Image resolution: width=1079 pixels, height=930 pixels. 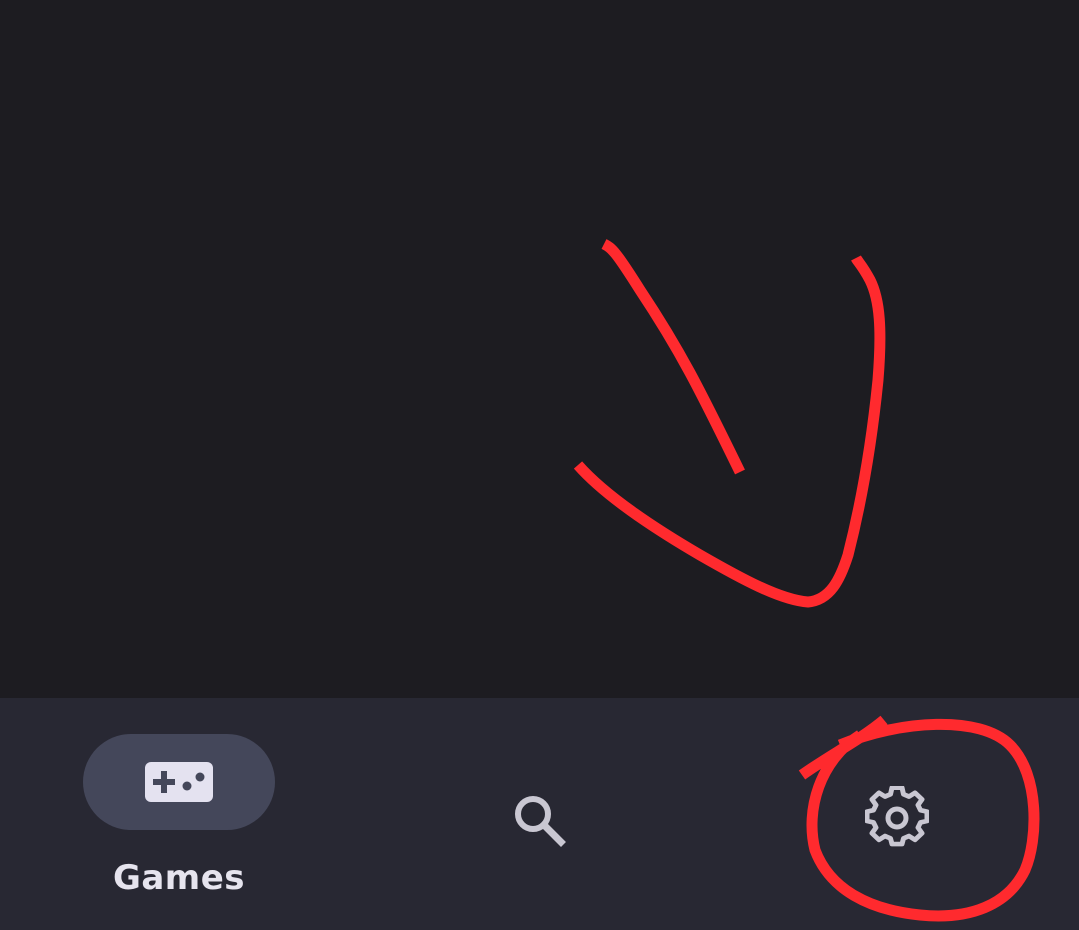 I want to click on nav-item-games: Games, so click(x=179, y=814).